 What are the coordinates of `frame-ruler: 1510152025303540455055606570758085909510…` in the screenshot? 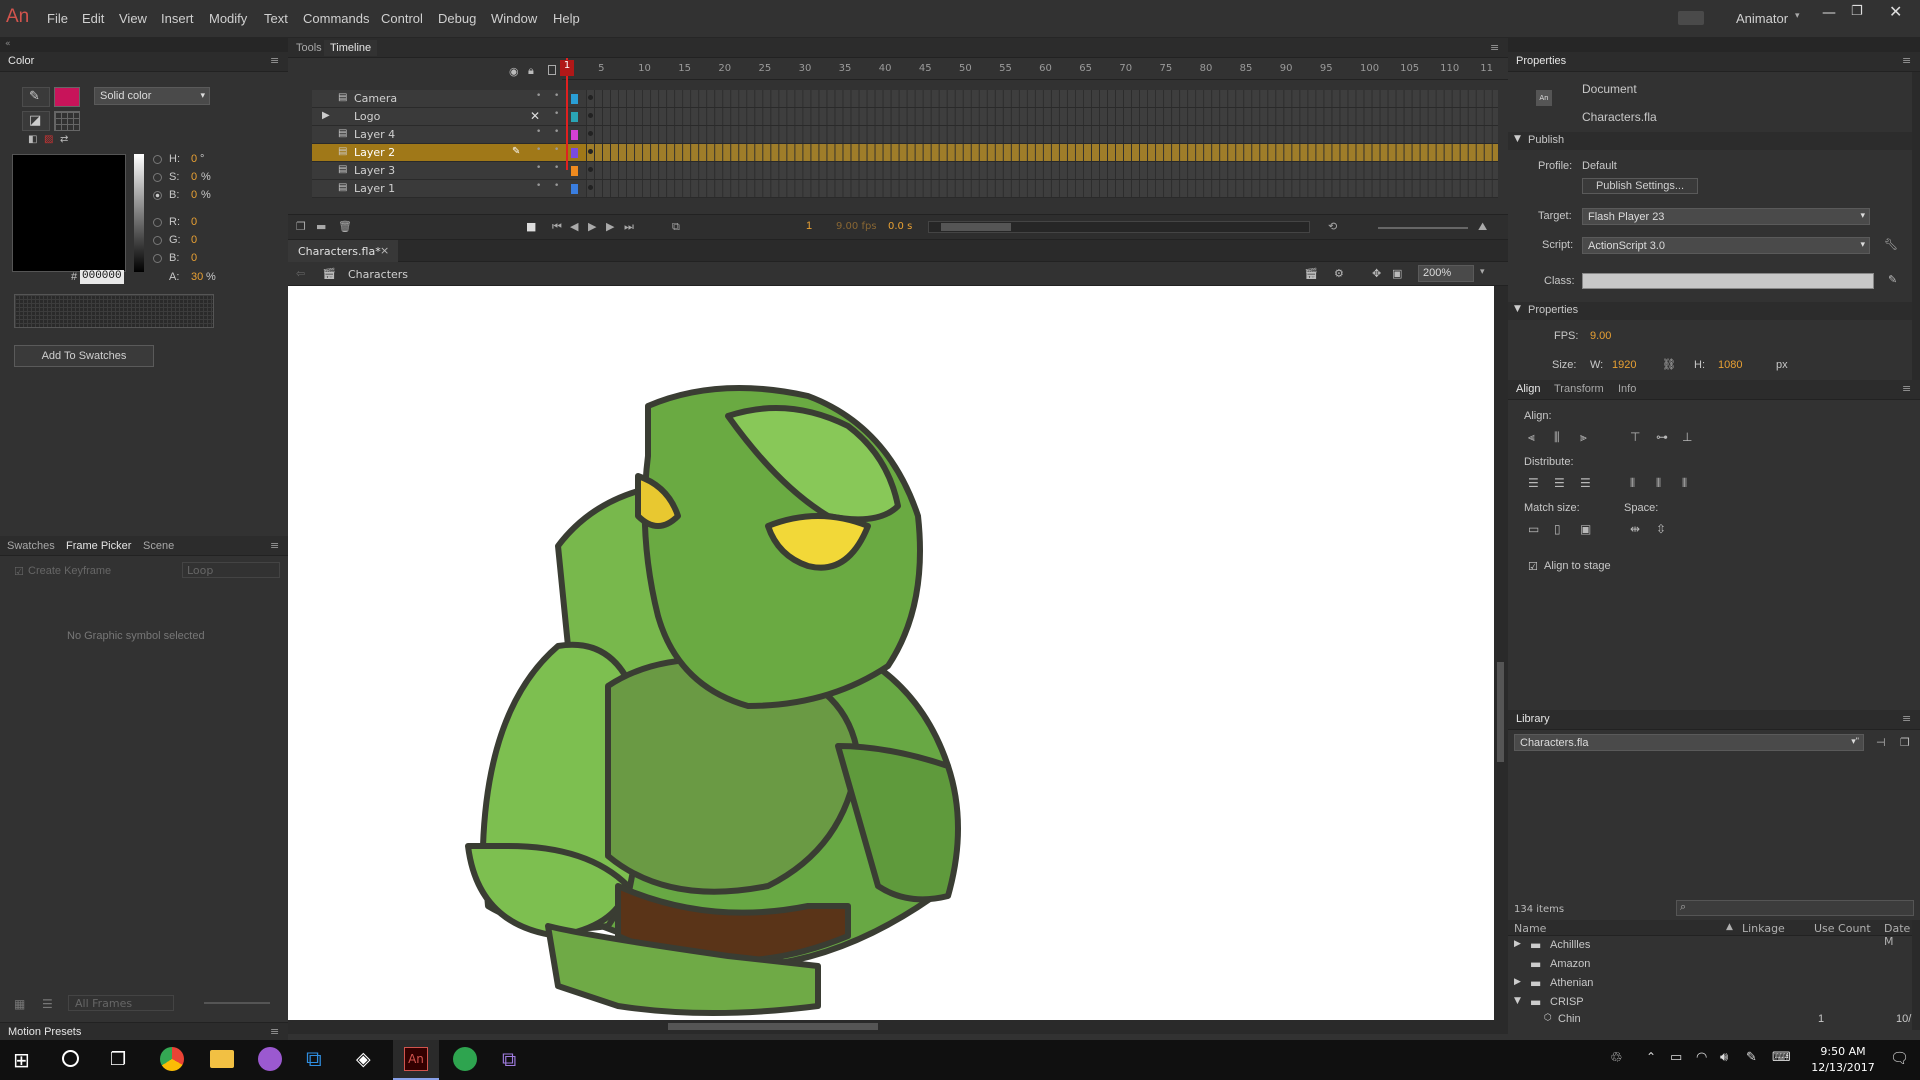 It's located at (1035, 69).